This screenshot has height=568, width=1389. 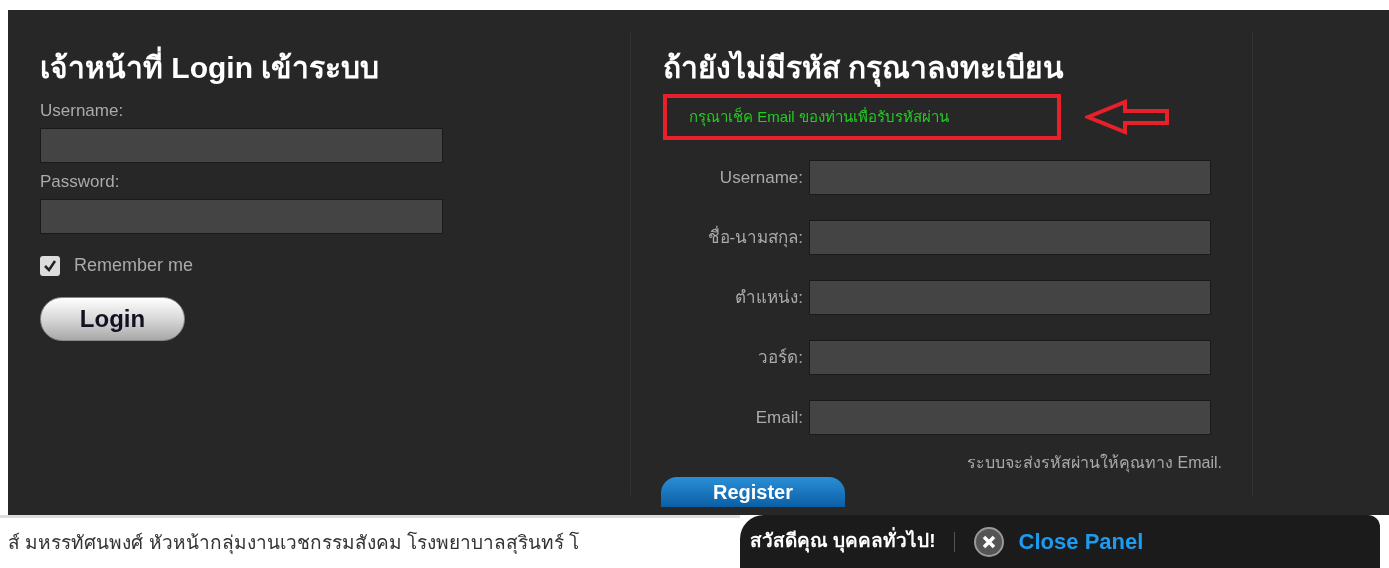 I want to click on checkbox-label: Remember me, so click(x=134, y=265).